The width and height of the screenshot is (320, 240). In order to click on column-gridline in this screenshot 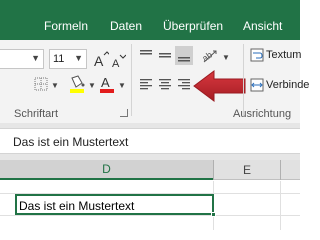, I will do `click(280, 205)`.